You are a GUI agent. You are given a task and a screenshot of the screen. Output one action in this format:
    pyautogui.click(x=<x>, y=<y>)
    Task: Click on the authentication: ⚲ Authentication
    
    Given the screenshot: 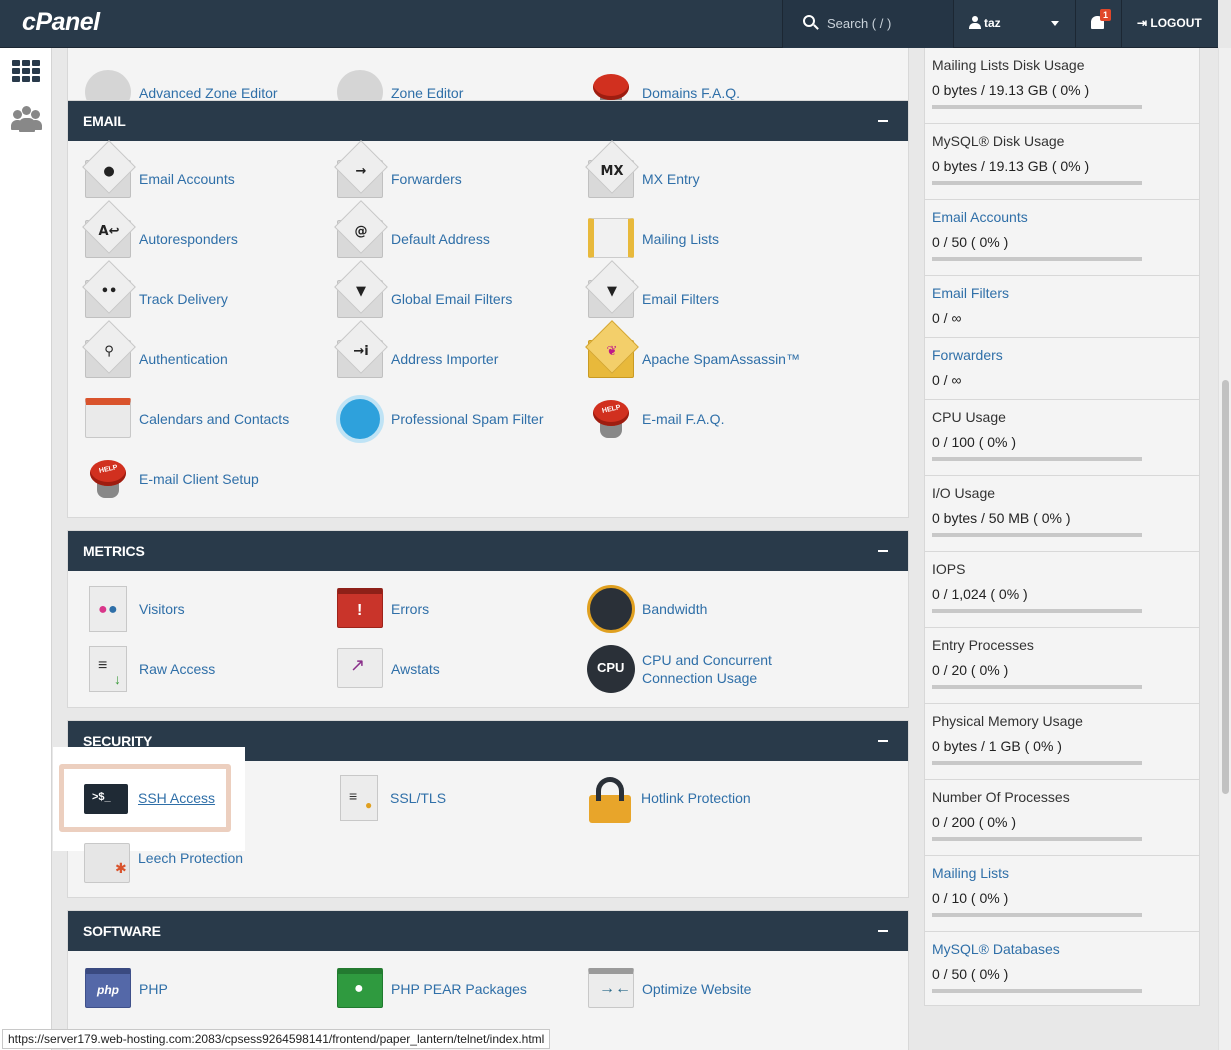 What is the action you would take?
    pyautogui.click(x=155, y=359)
    